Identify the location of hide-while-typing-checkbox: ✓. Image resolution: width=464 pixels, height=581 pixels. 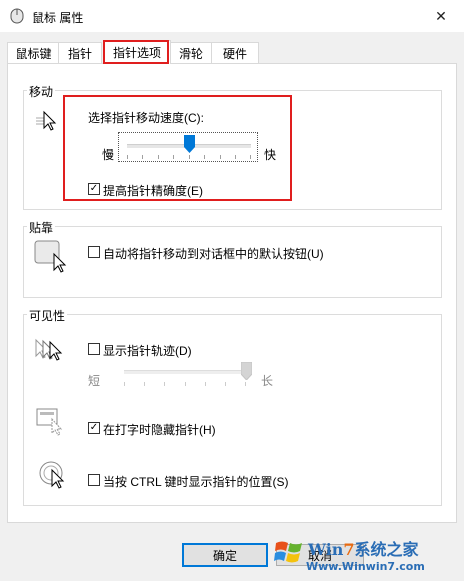
(94, 428).